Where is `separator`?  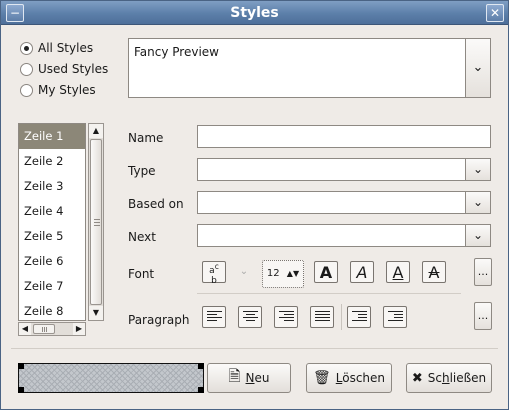
separator is located at coordinates (341, 317).